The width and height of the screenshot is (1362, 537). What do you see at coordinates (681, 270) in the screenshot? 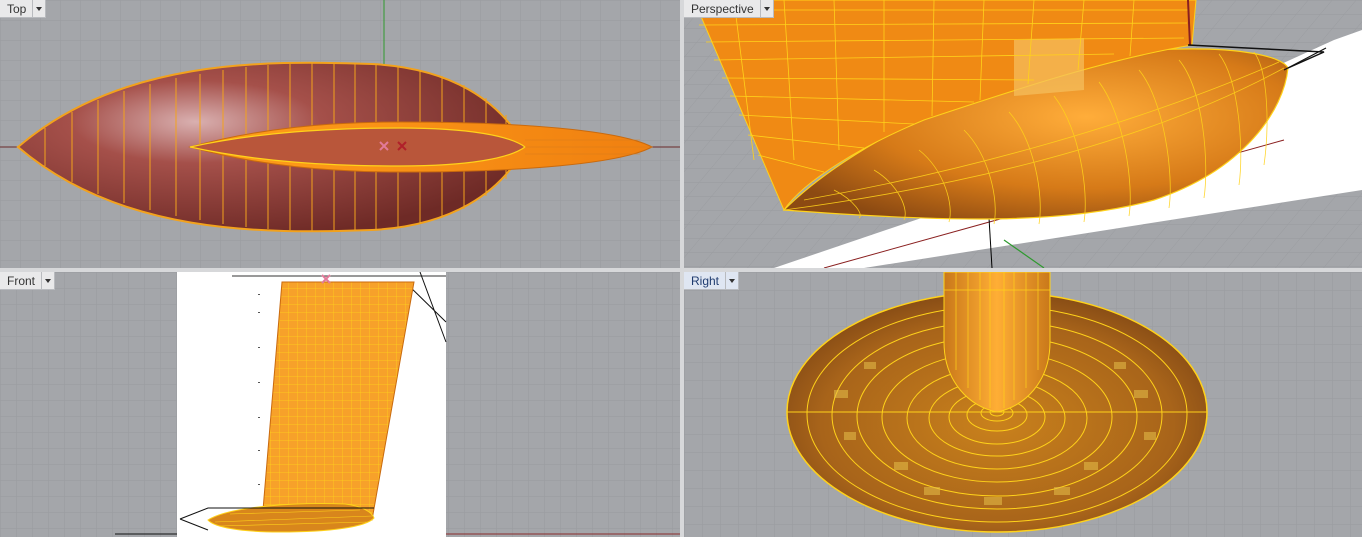
I see `horizontal-splitter` at bounding box center [681, 270].